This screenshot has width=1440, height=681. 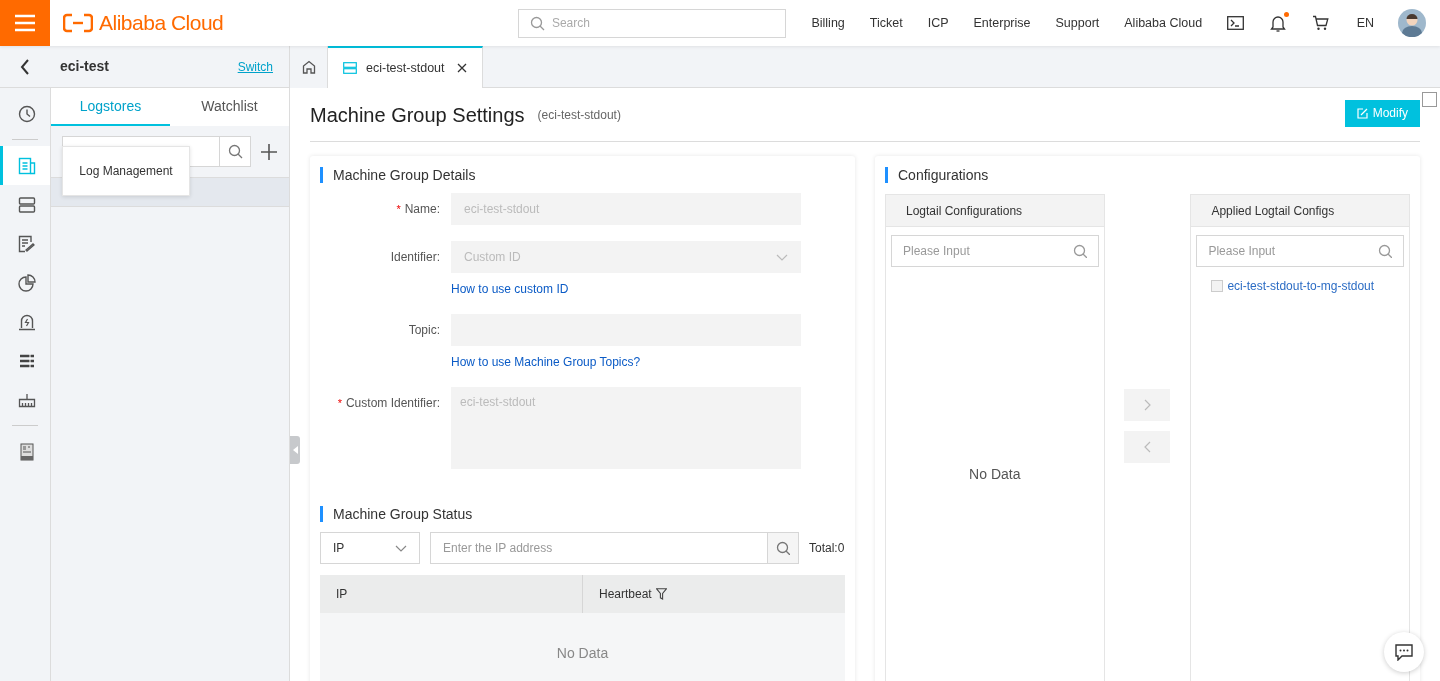 I want to click on nav-link: Billing, so click(x=828, y=23).